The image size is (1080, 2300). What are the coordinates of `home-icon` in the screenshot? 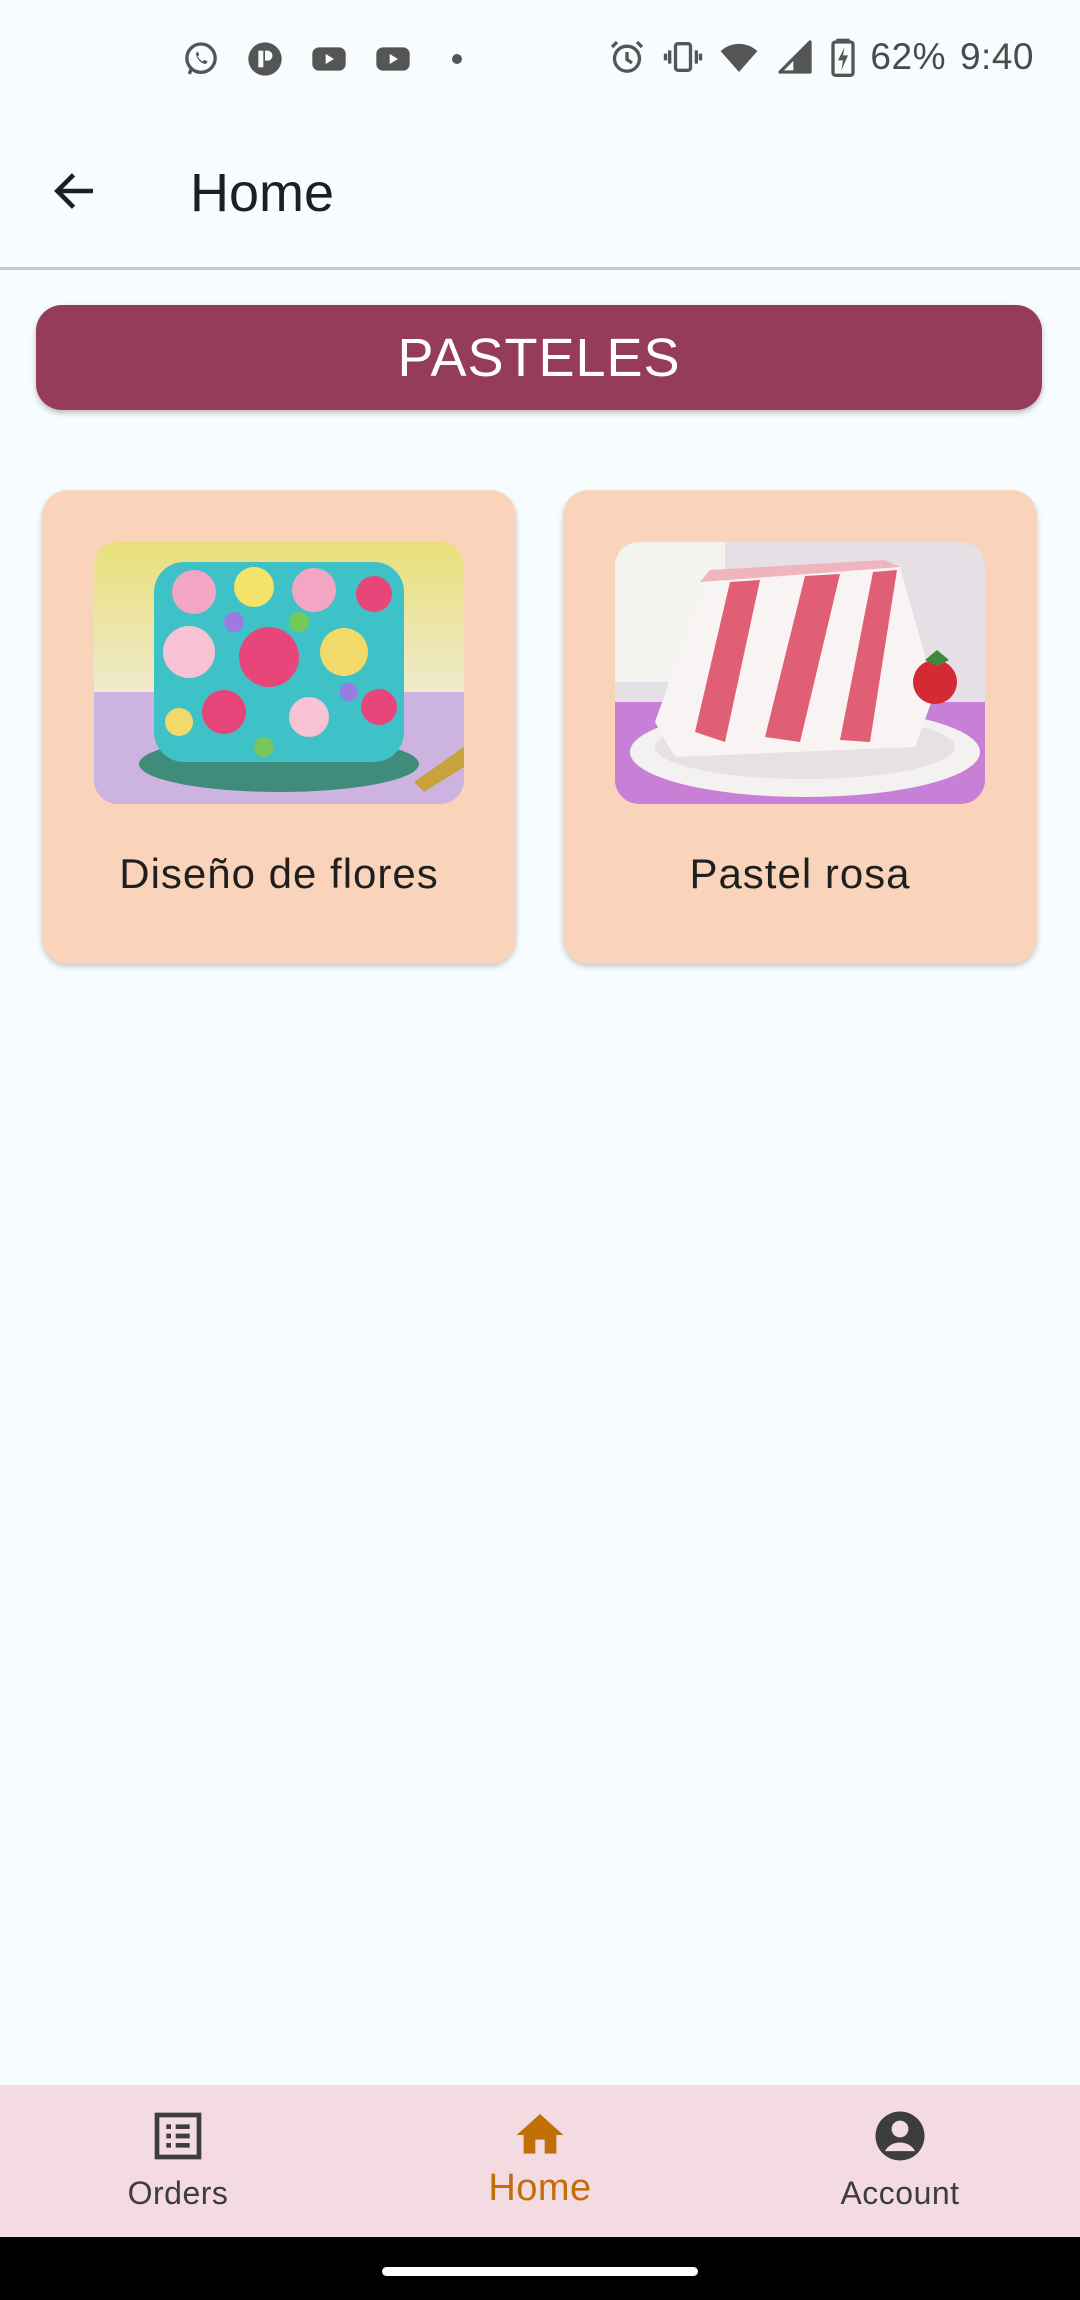 It's located at (540, 2135).